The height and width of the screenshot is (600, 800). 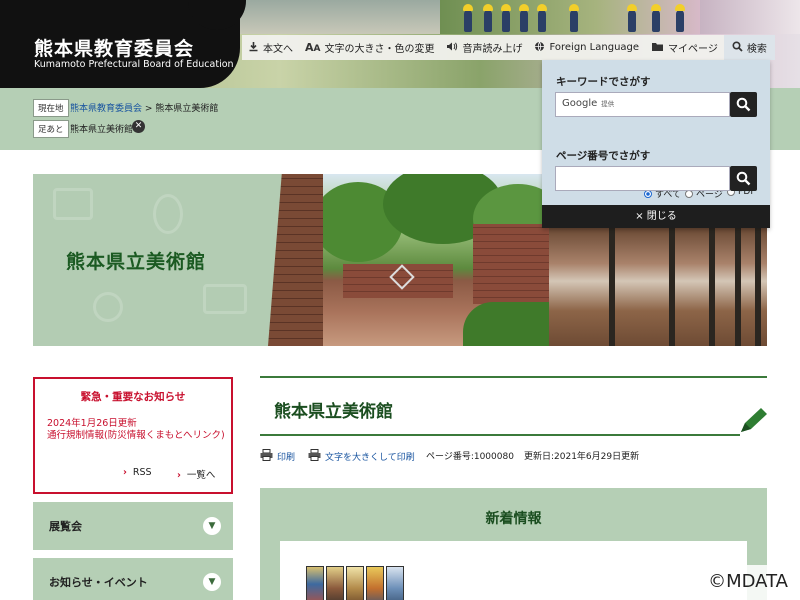 I want to click on side-menu-exhibitions: 展覧会 ▼, so click(x=133, y=526).